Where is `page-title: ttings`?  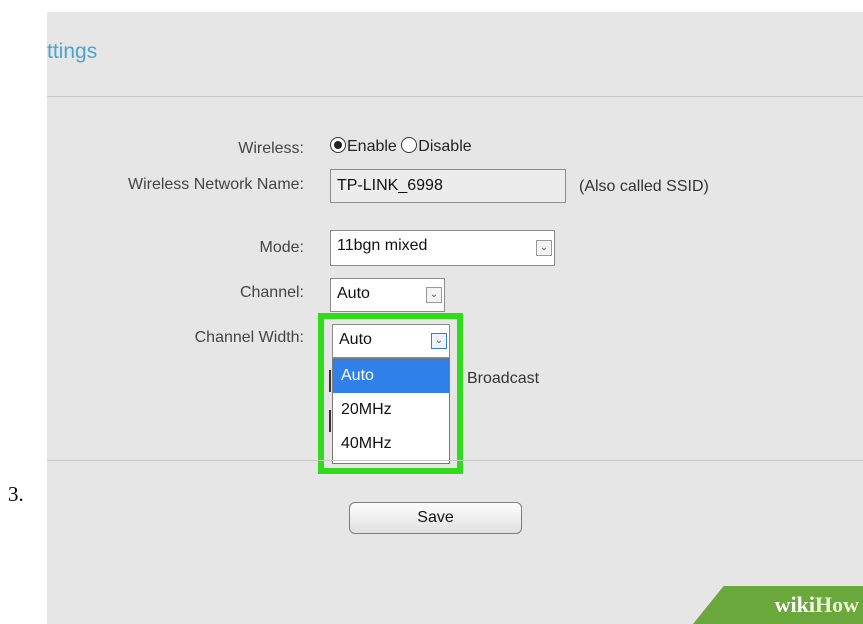
page-title: ttings is located at coordinates (72, 51).